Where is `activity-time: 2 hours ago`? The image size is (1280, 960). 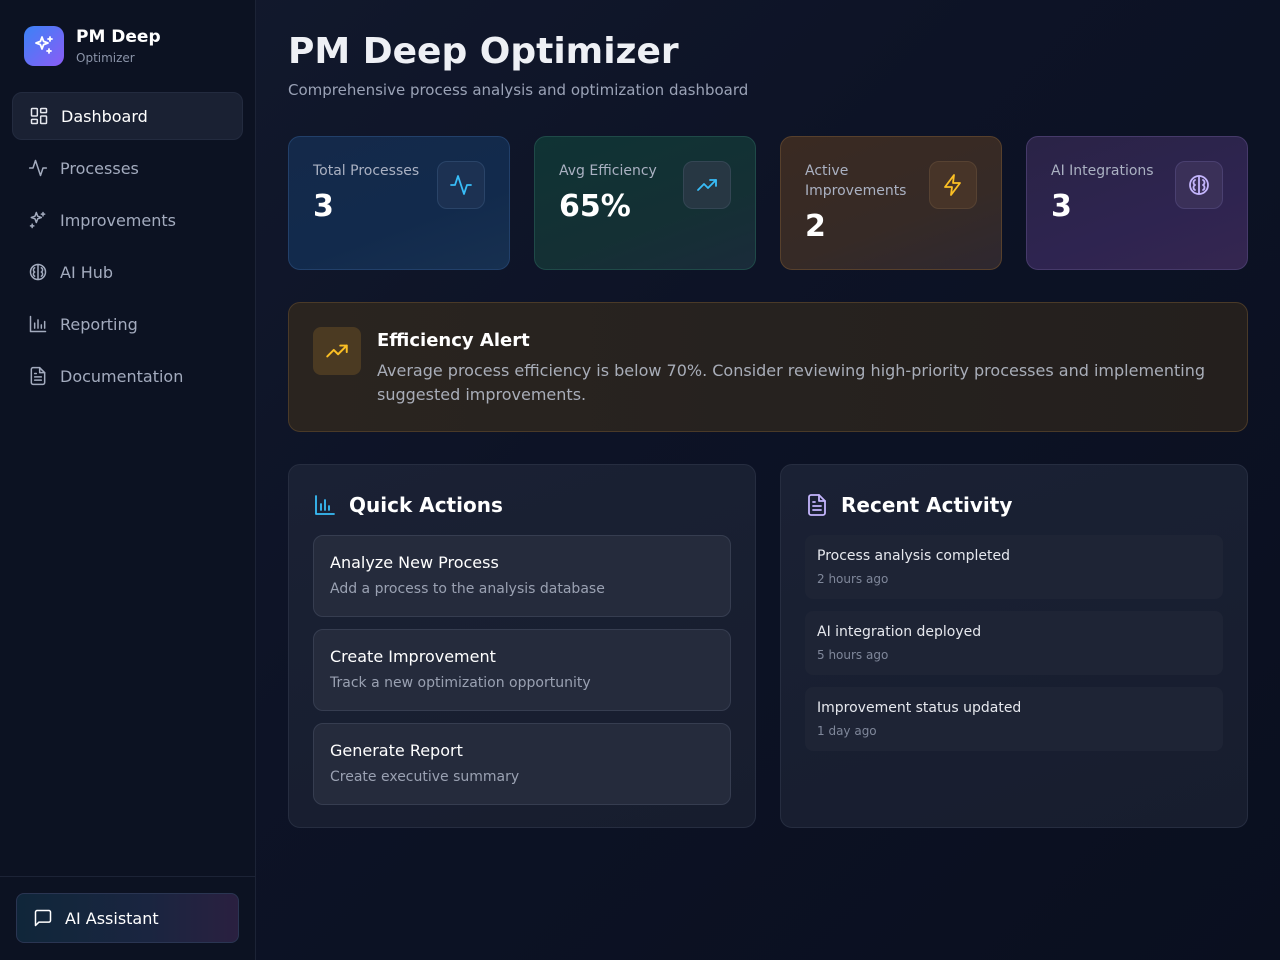
activity-time: 2 hours ago is located at coordinates (853, 579).